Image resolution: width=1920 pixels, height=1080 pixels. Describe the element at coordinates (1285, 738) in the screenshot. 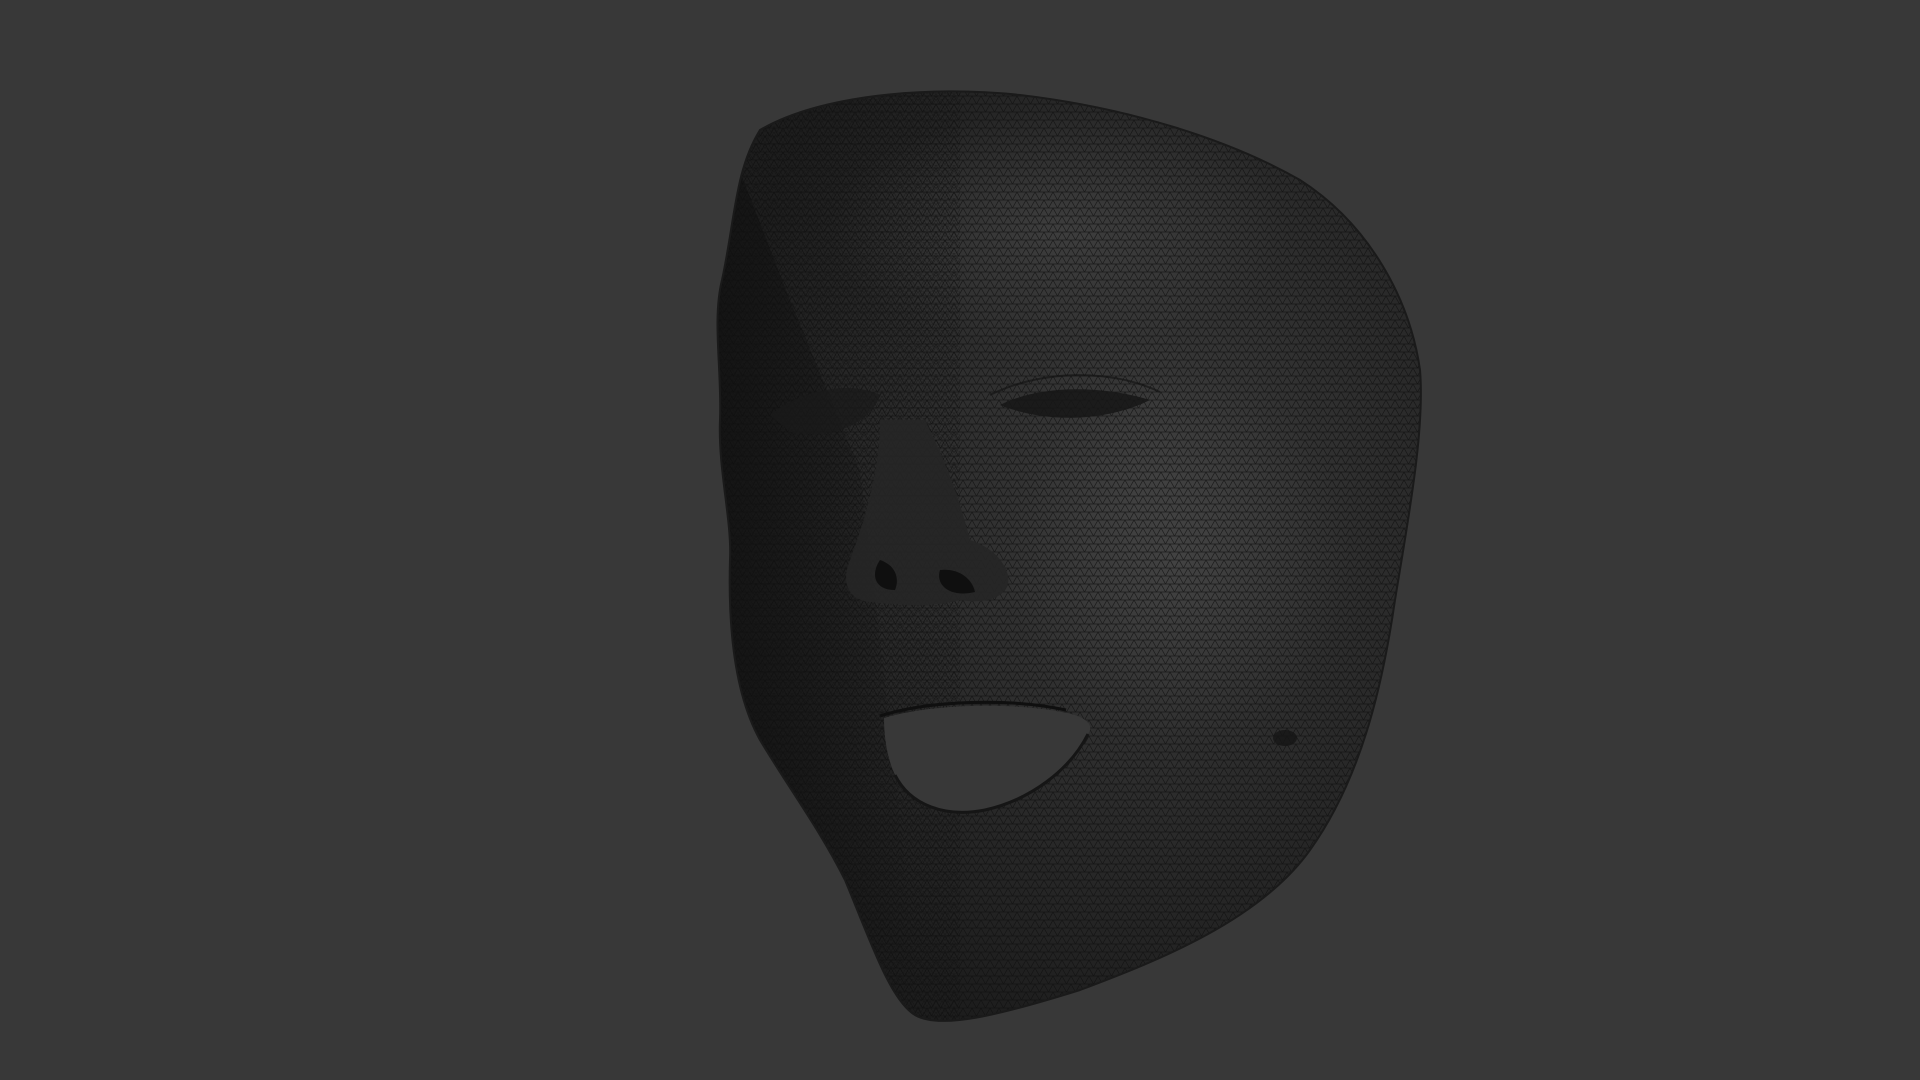

I see `cheek-dimple` at that location.